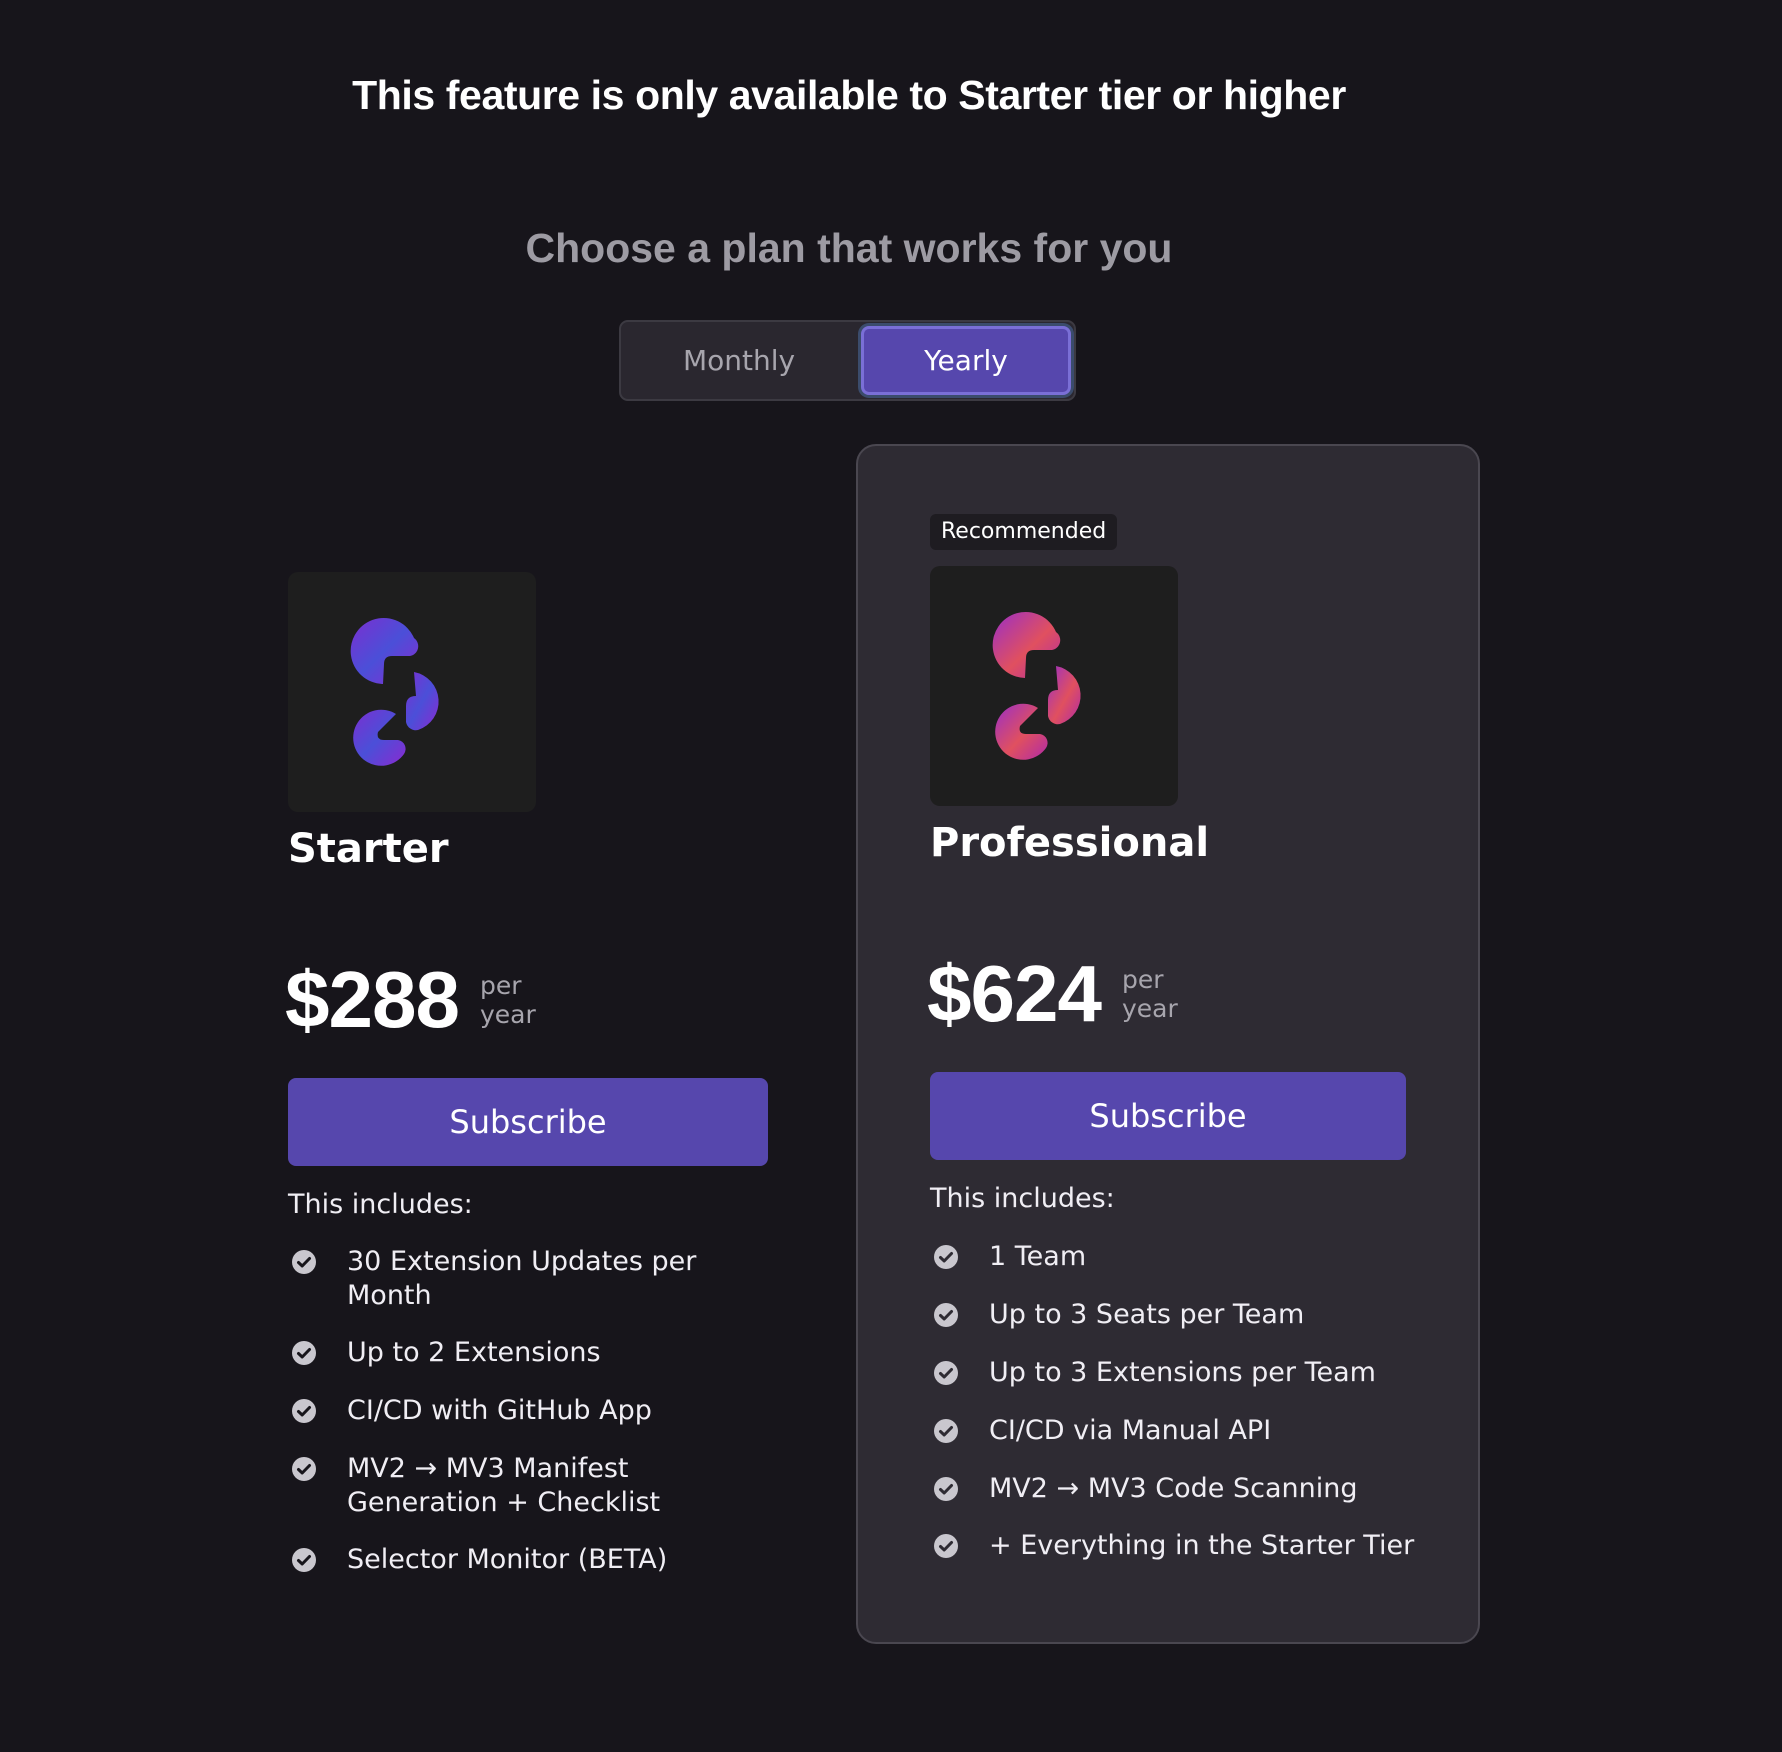 Image resolution: width=1782 pixels, height=1752 pixels. I want to click on starter-subscribe-button: Subscribe, so click(528, 1122).